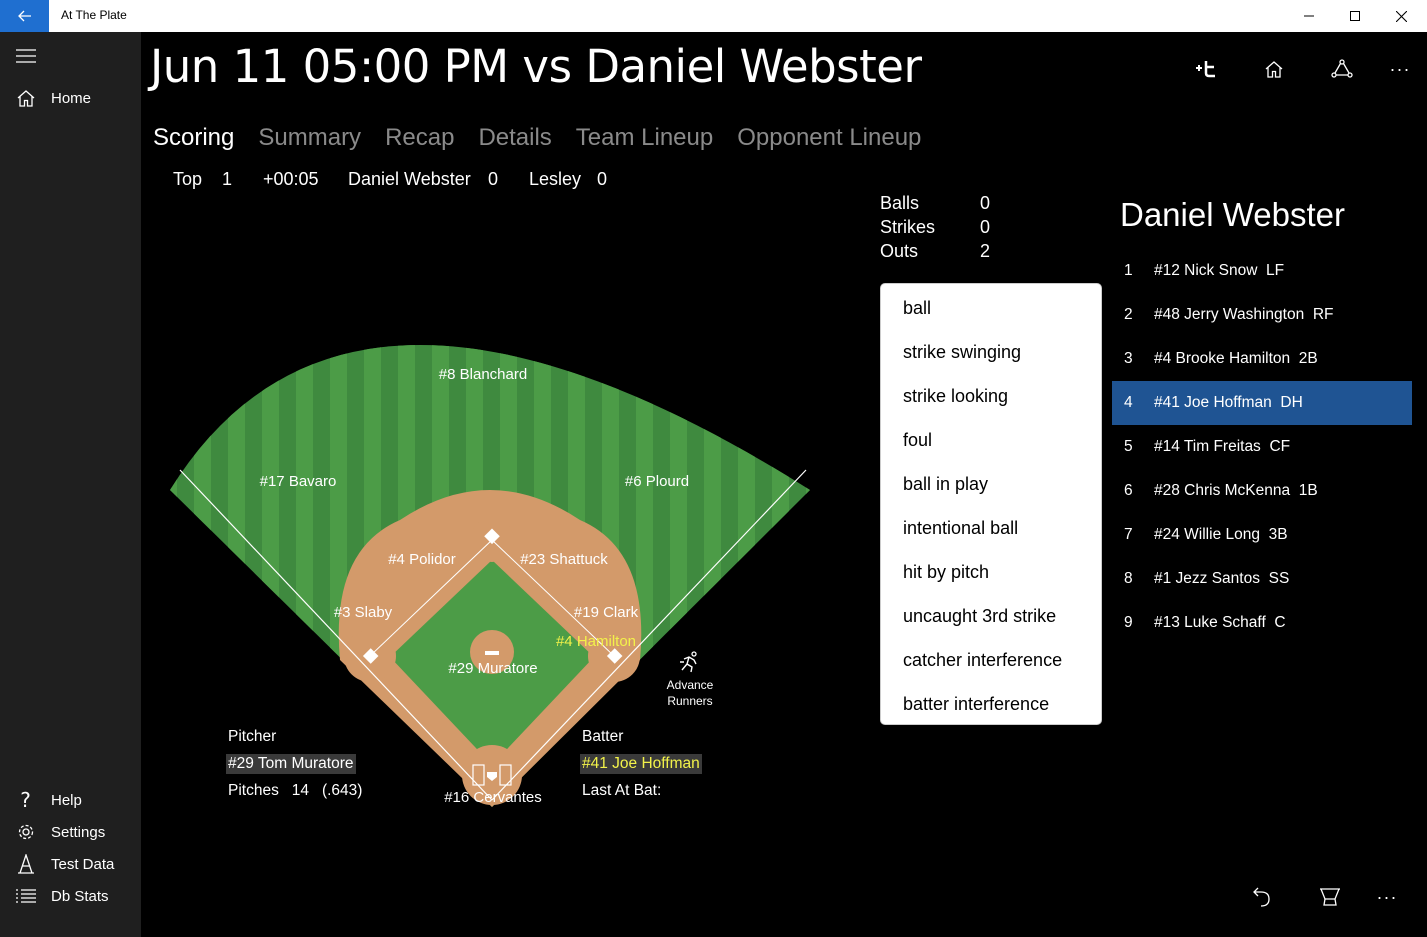  Describe the element at coordinates (94, 15) in the screenshot. I see `app-title: At The Plate` at that location.